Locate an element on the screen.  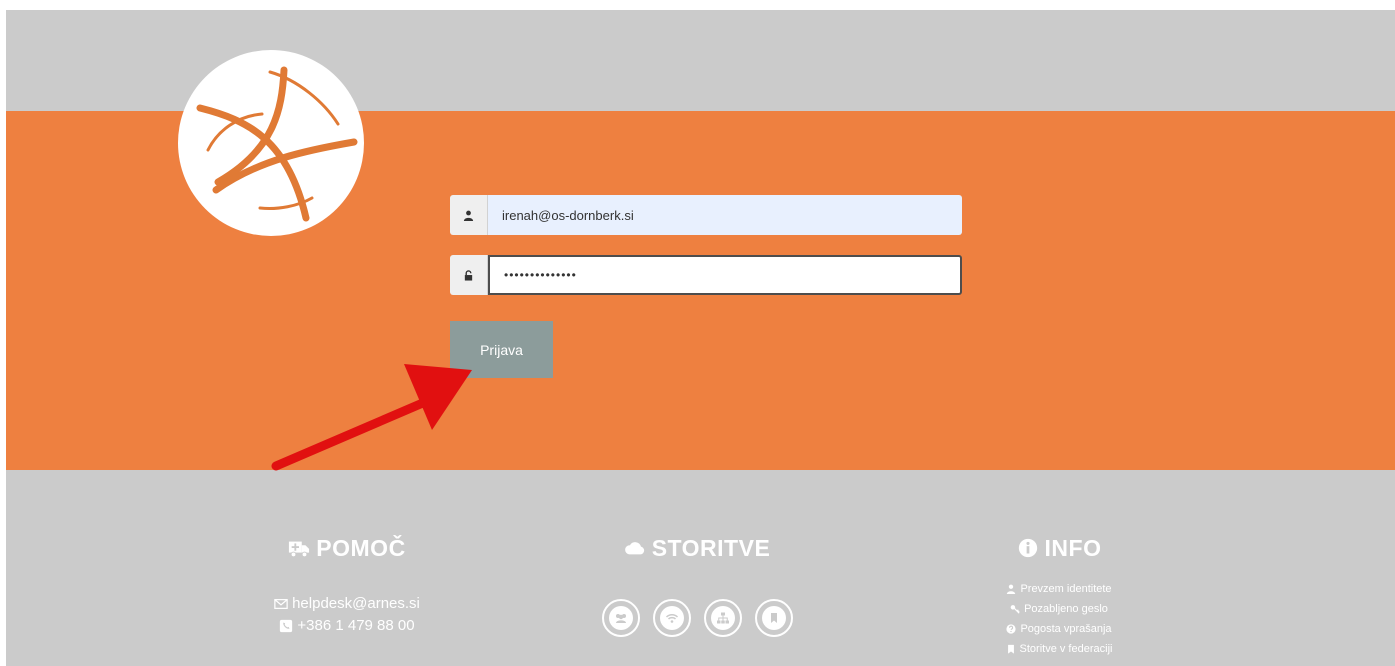
info-link-federation-services: Storitve v federaciji is located at coordinates (1059, 649).